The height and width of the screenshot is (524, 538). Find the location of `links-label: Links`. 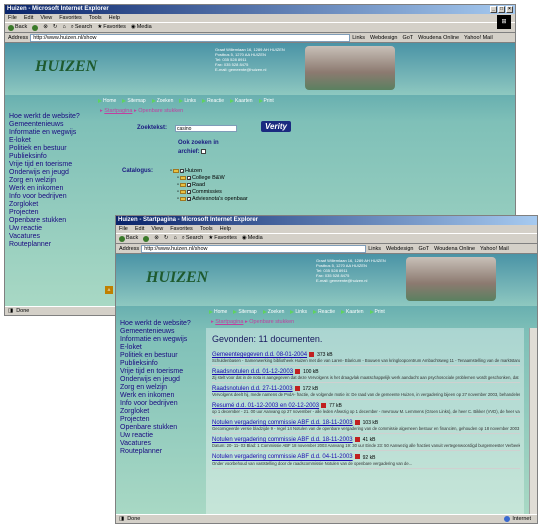

links-label: Links is located at coordinates (358, 38).